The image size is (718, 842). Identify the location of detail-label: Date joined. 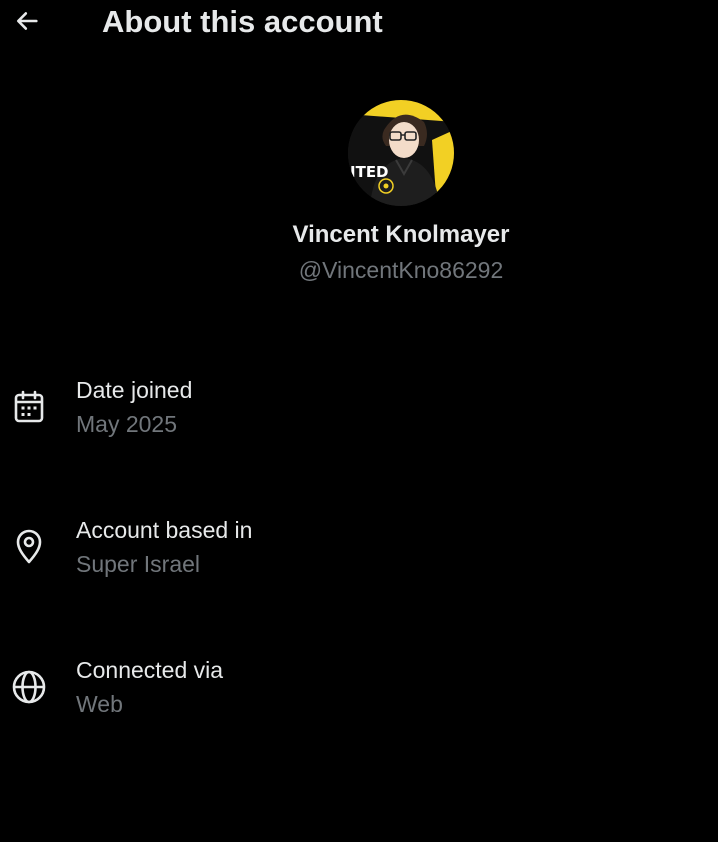
(134, 390).